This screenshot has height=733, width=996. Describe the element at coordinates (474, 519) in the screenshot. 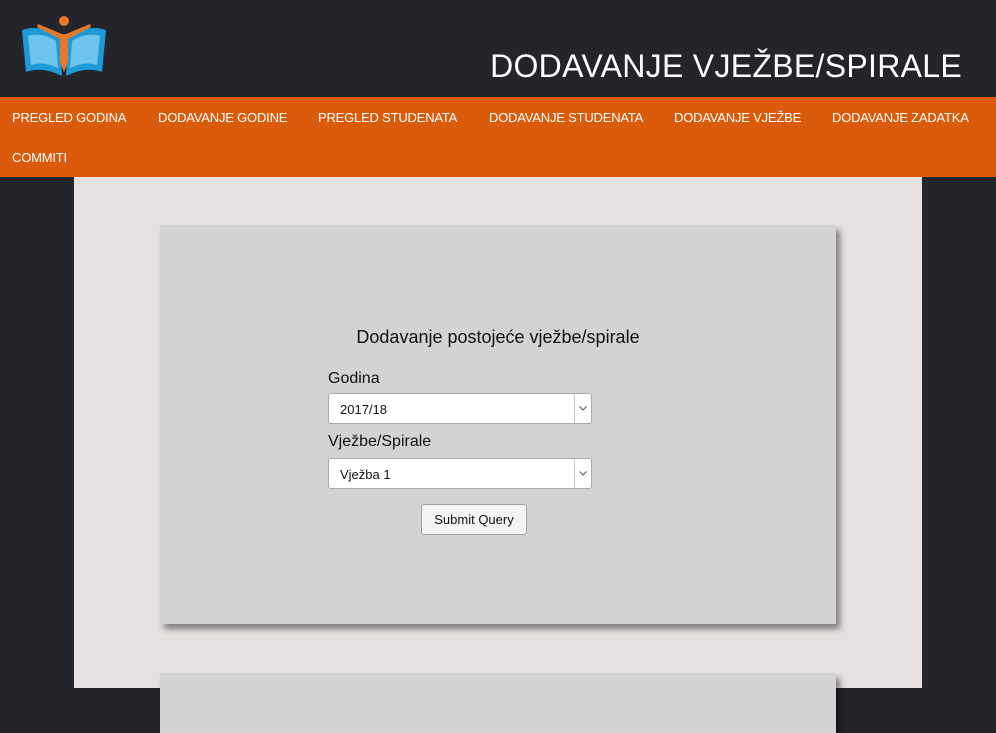

I see `submit-button: Submit Query` at that location.